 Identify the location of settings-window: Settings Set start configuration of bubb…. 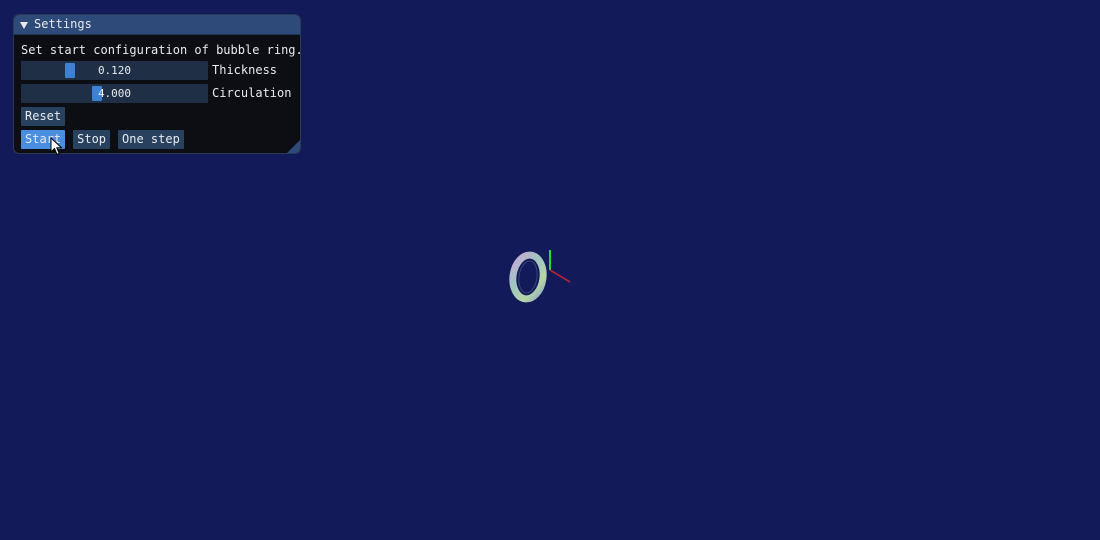
(157, 84).